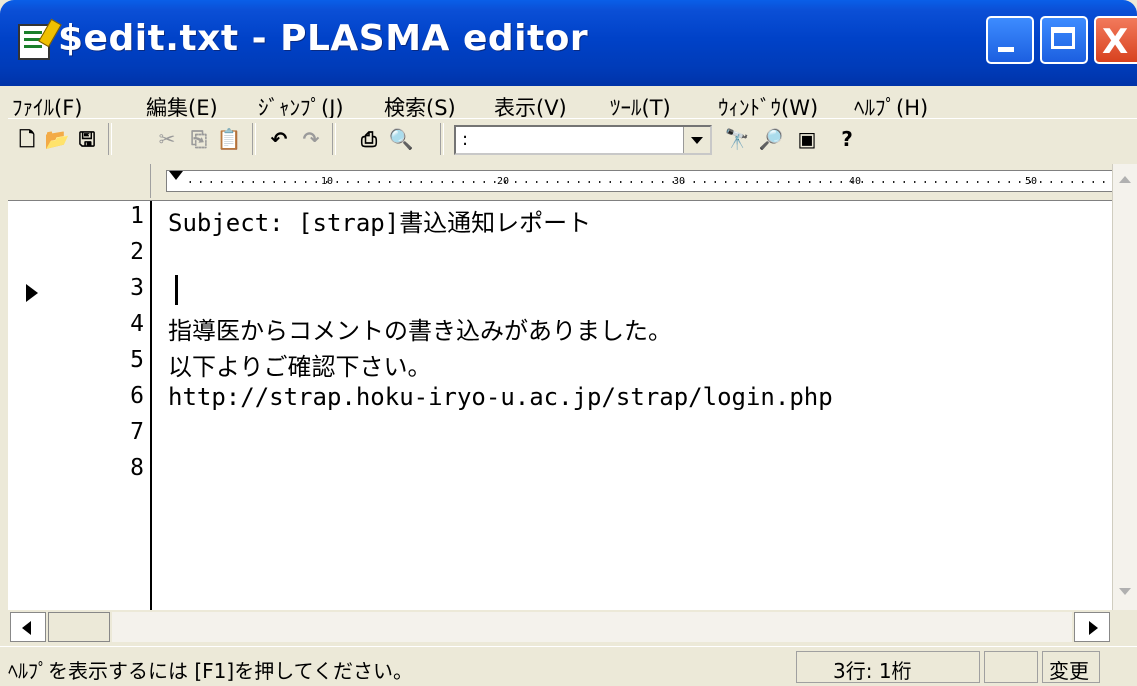 The width and height of the screenshot is (1137, 686). I want to click on maximize-button, so click(1064, 40).